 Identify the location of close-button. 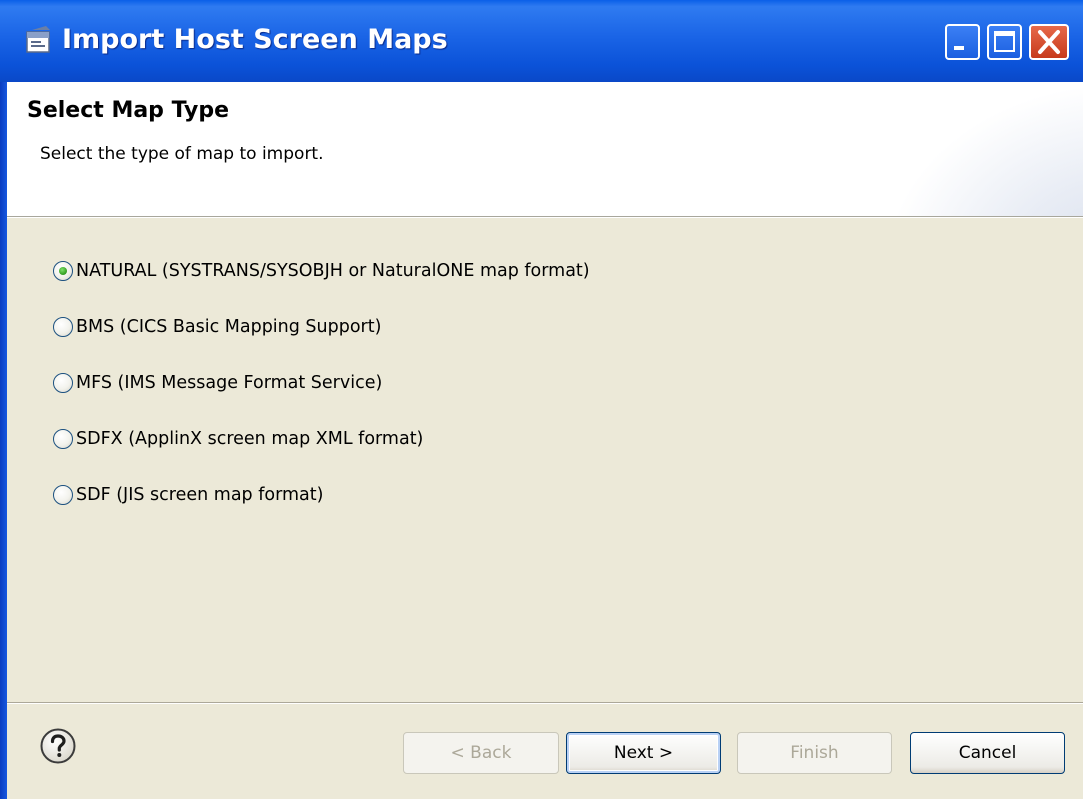
(1049, 42).